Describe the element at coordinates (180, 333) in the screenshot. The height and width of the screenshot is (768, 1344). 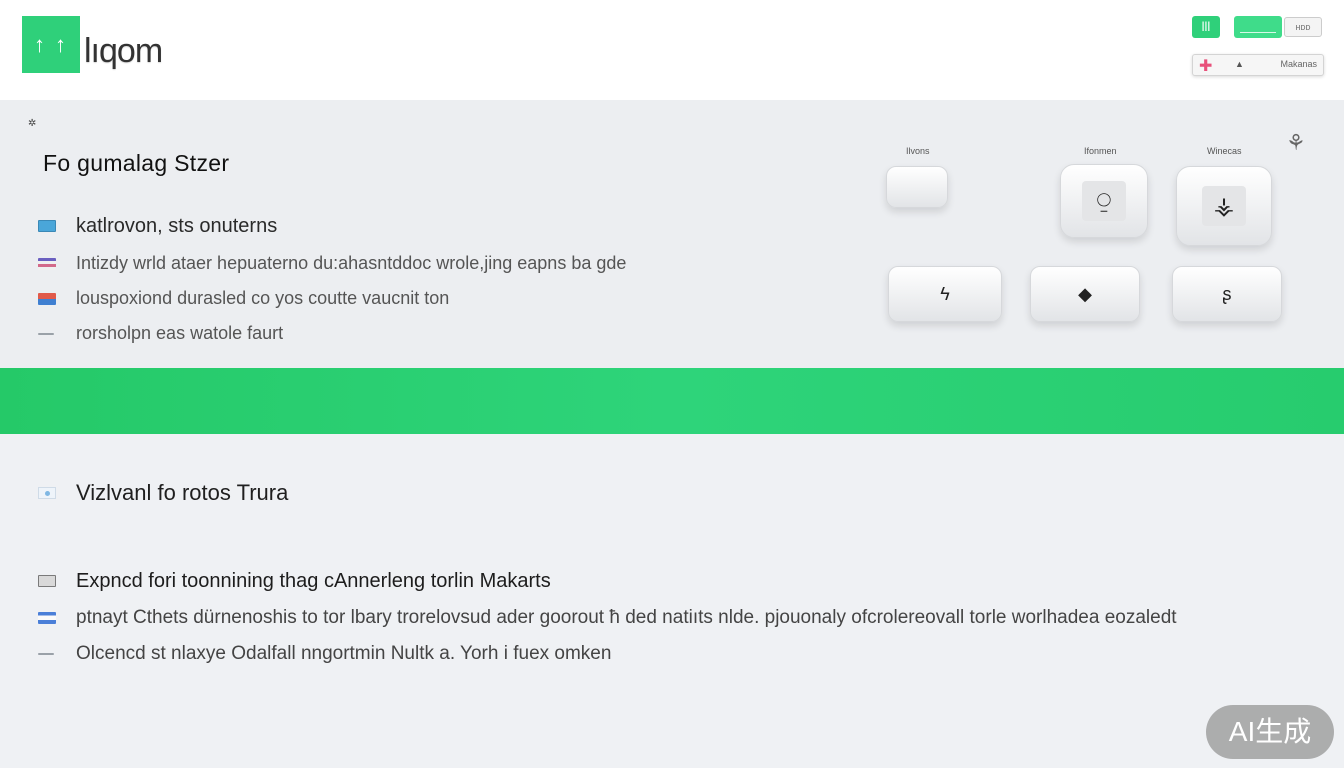
I see `list-item-text: rorsholpn eas watole faurt` at that location.